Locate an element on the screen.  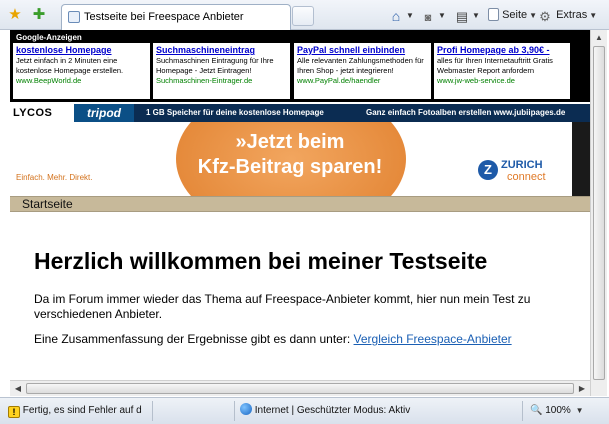
nav-item-startseite: Startseite is located at coordinates (47, 204).